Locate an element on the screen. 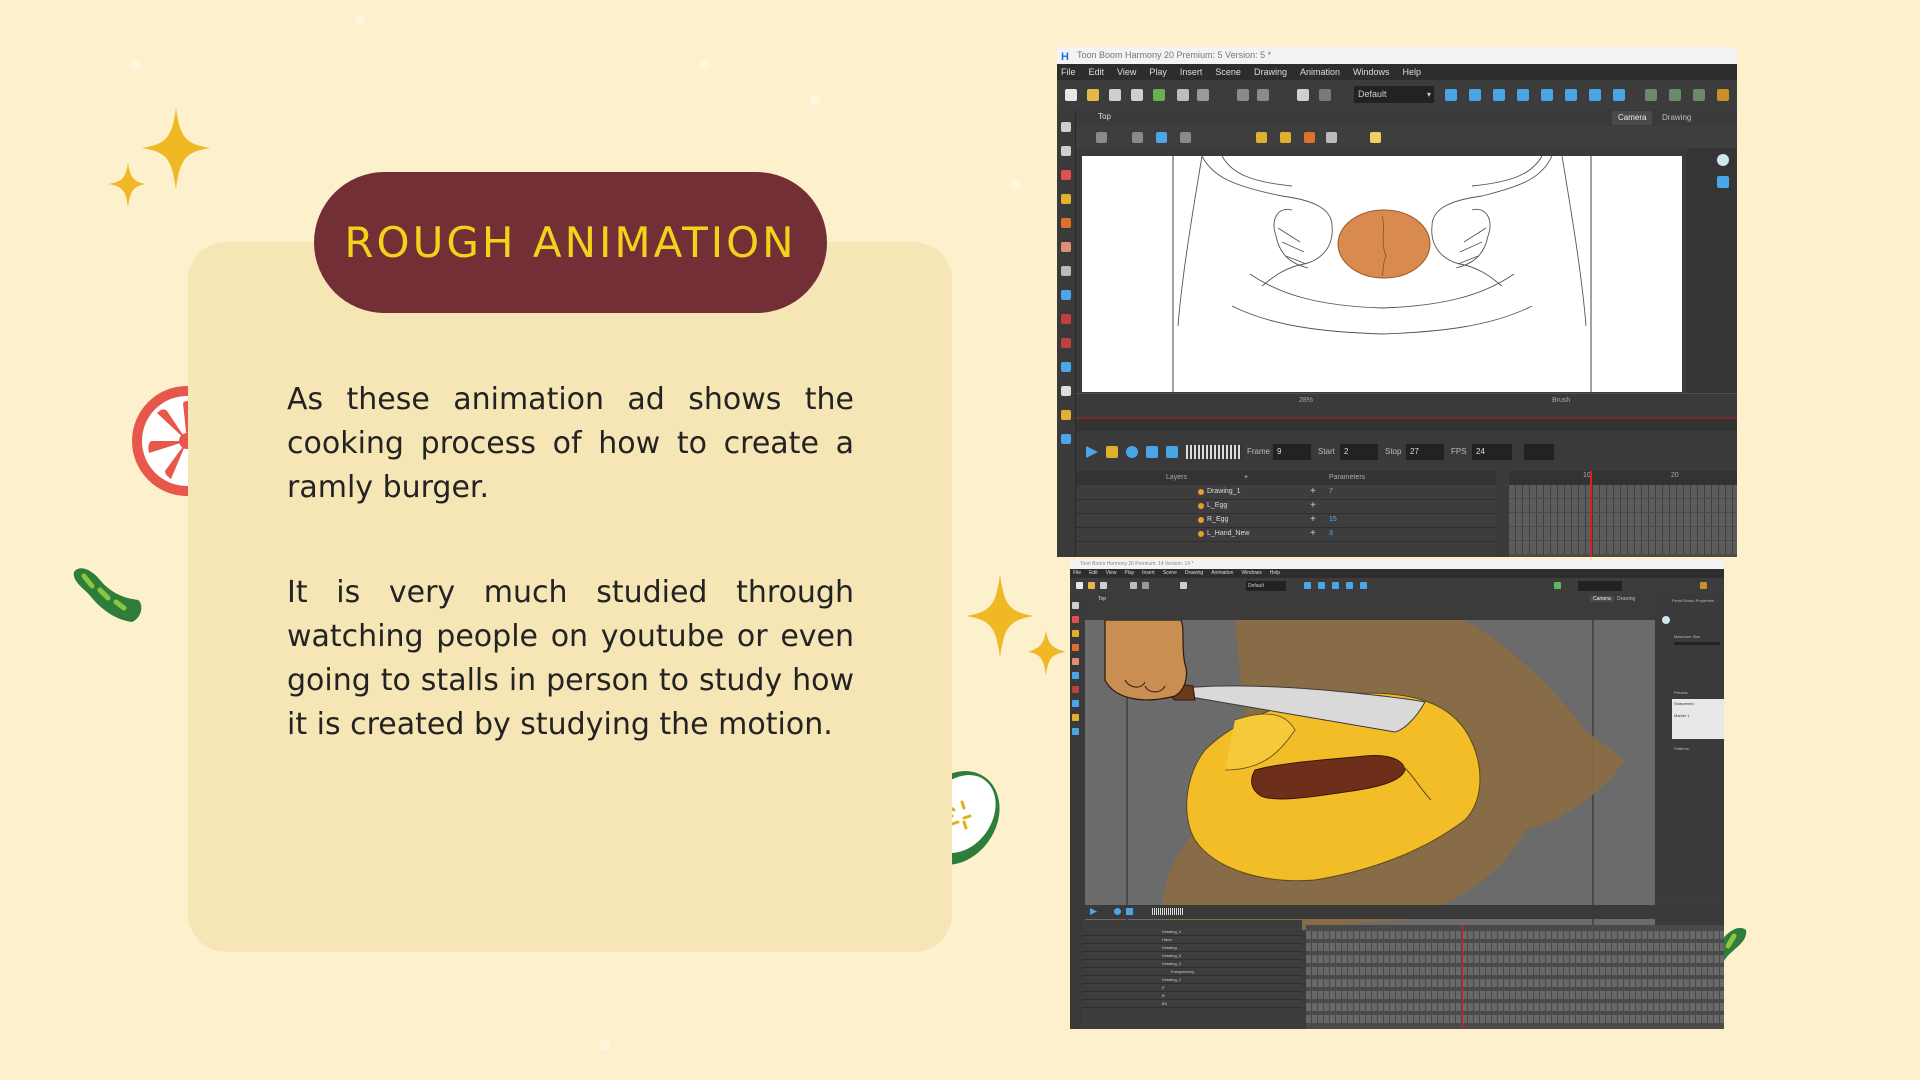  brush-size-icon is located at coordinates (1331, 137).